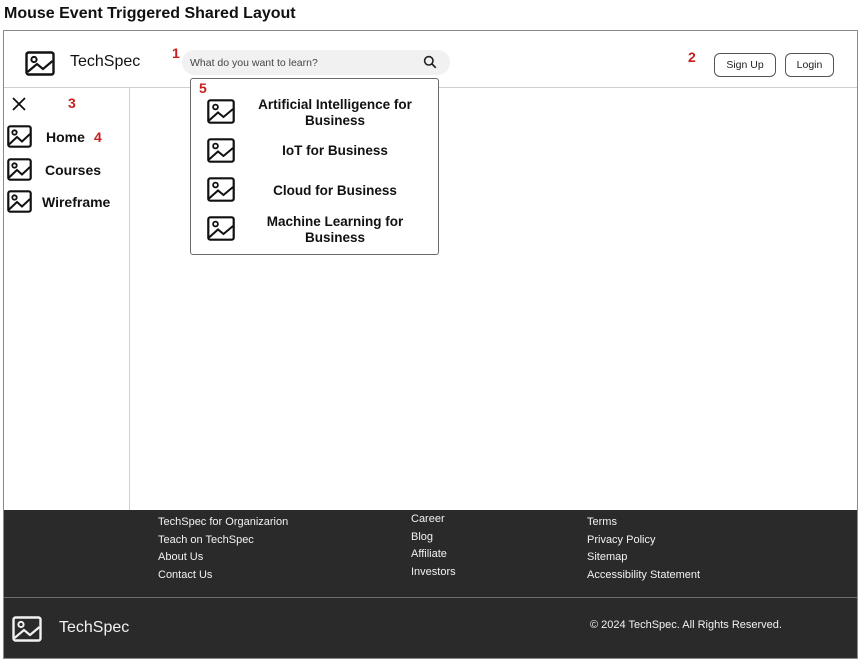  What do you see at coordinates (335, 190) in the screenshot?
I see `dropdown-item-label: Cloud for Business` at bounding box center [335, 190].